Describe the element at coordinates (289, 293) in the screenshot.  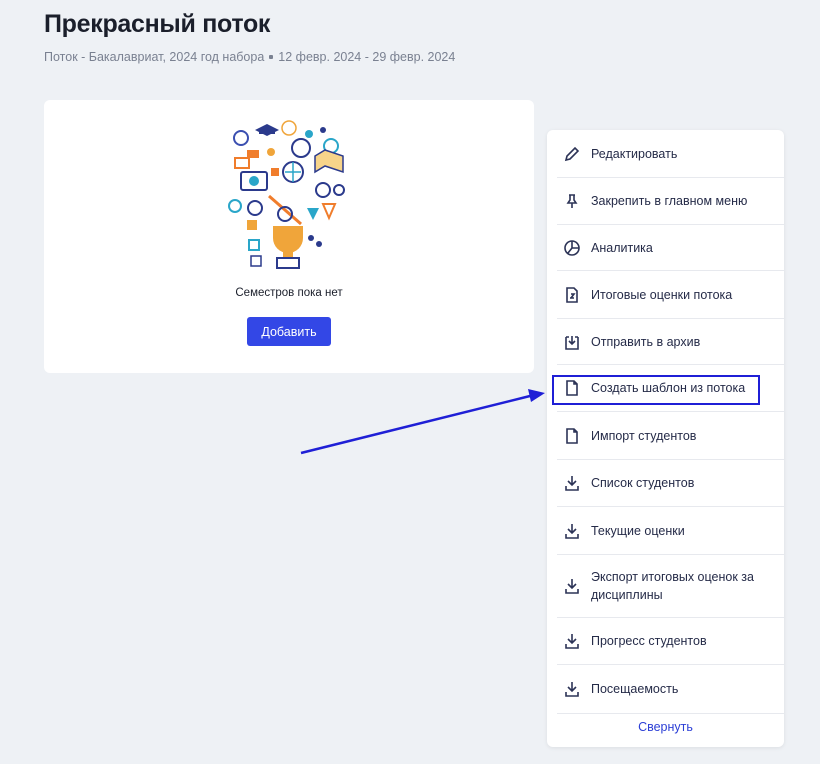
I see `empty-state-text: Семестров пока нет` at that location.